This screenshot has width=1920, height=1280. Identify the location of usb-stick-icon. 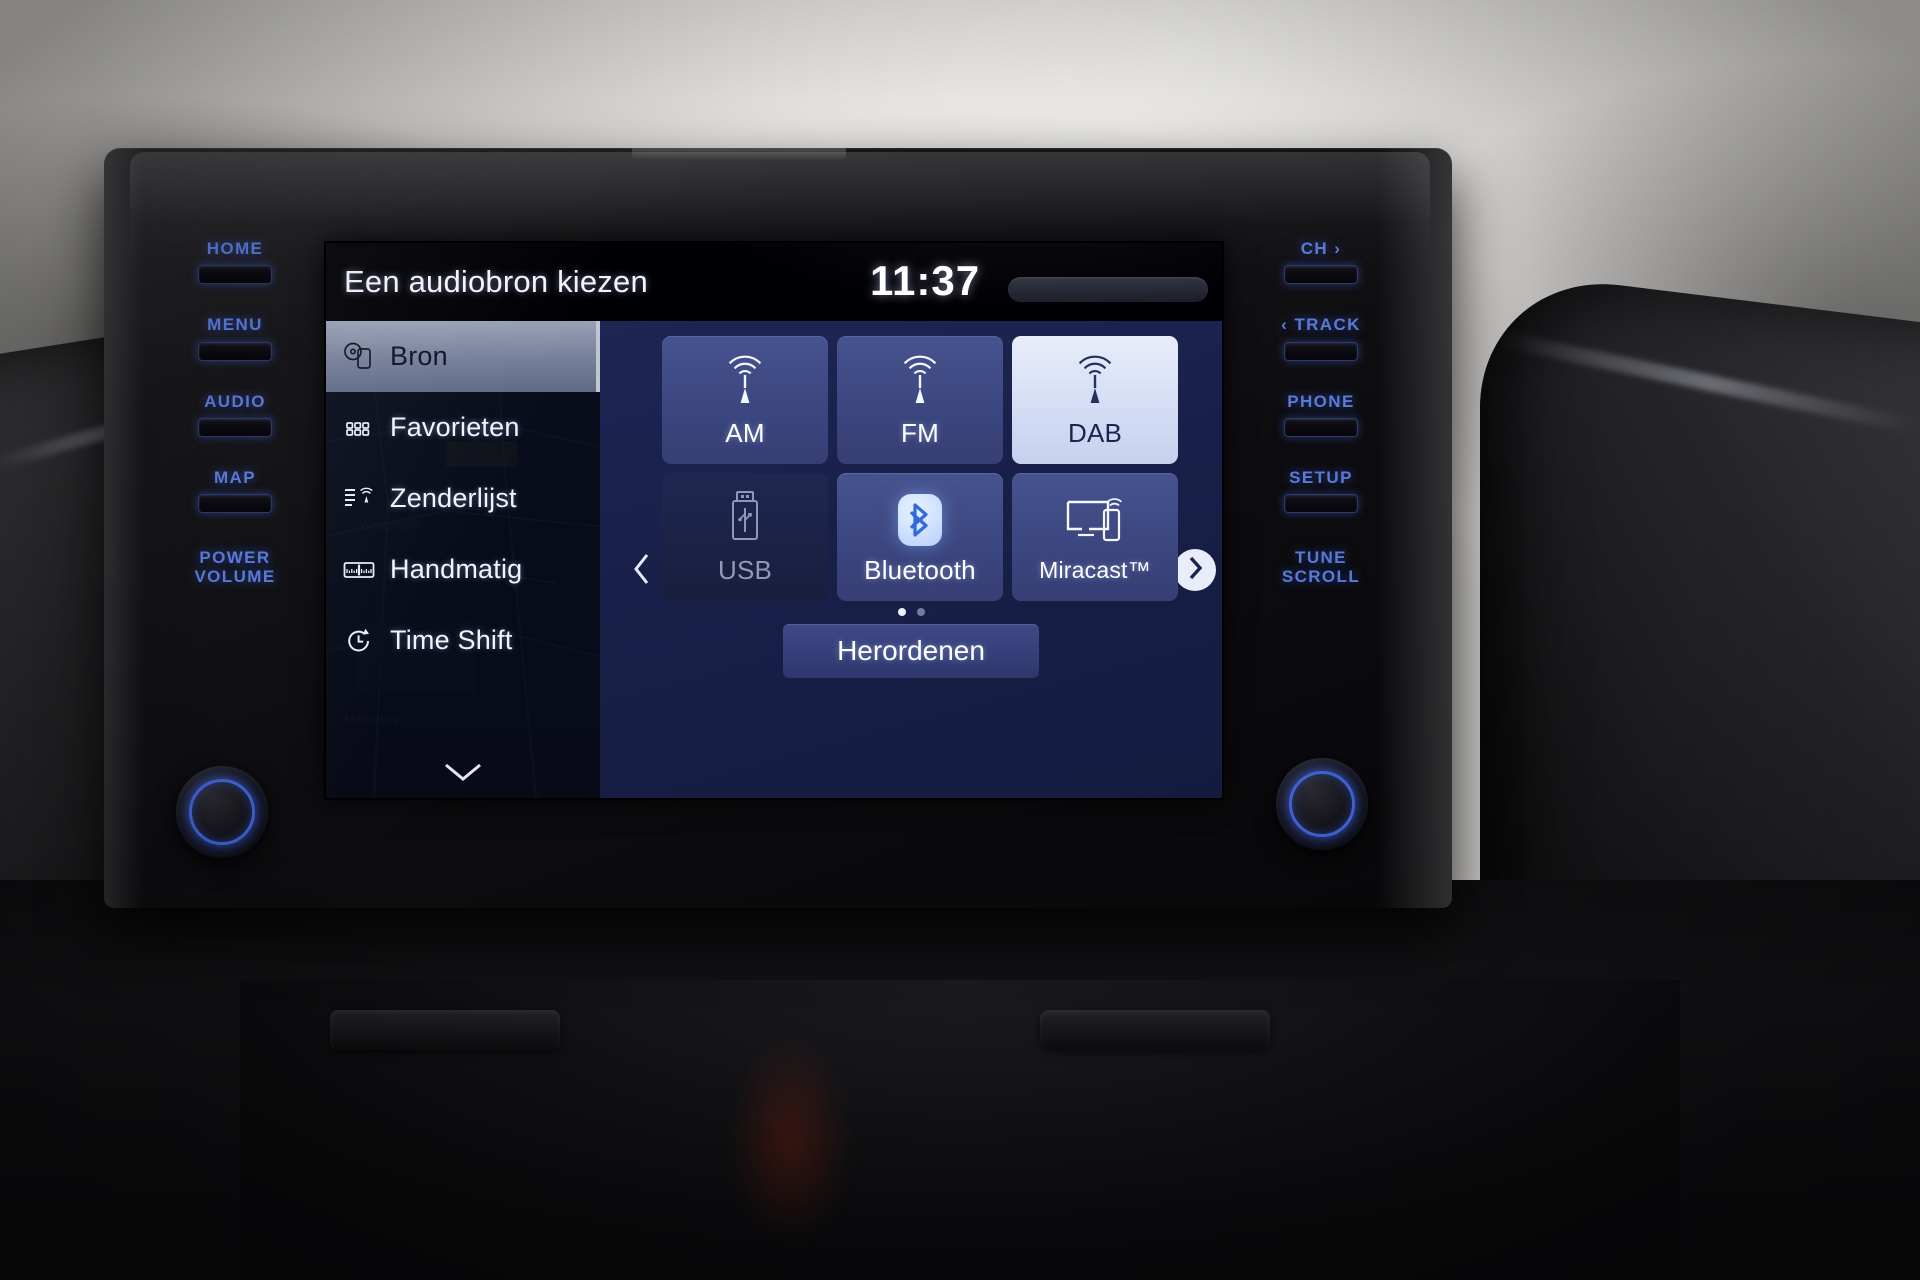
(745, 520).